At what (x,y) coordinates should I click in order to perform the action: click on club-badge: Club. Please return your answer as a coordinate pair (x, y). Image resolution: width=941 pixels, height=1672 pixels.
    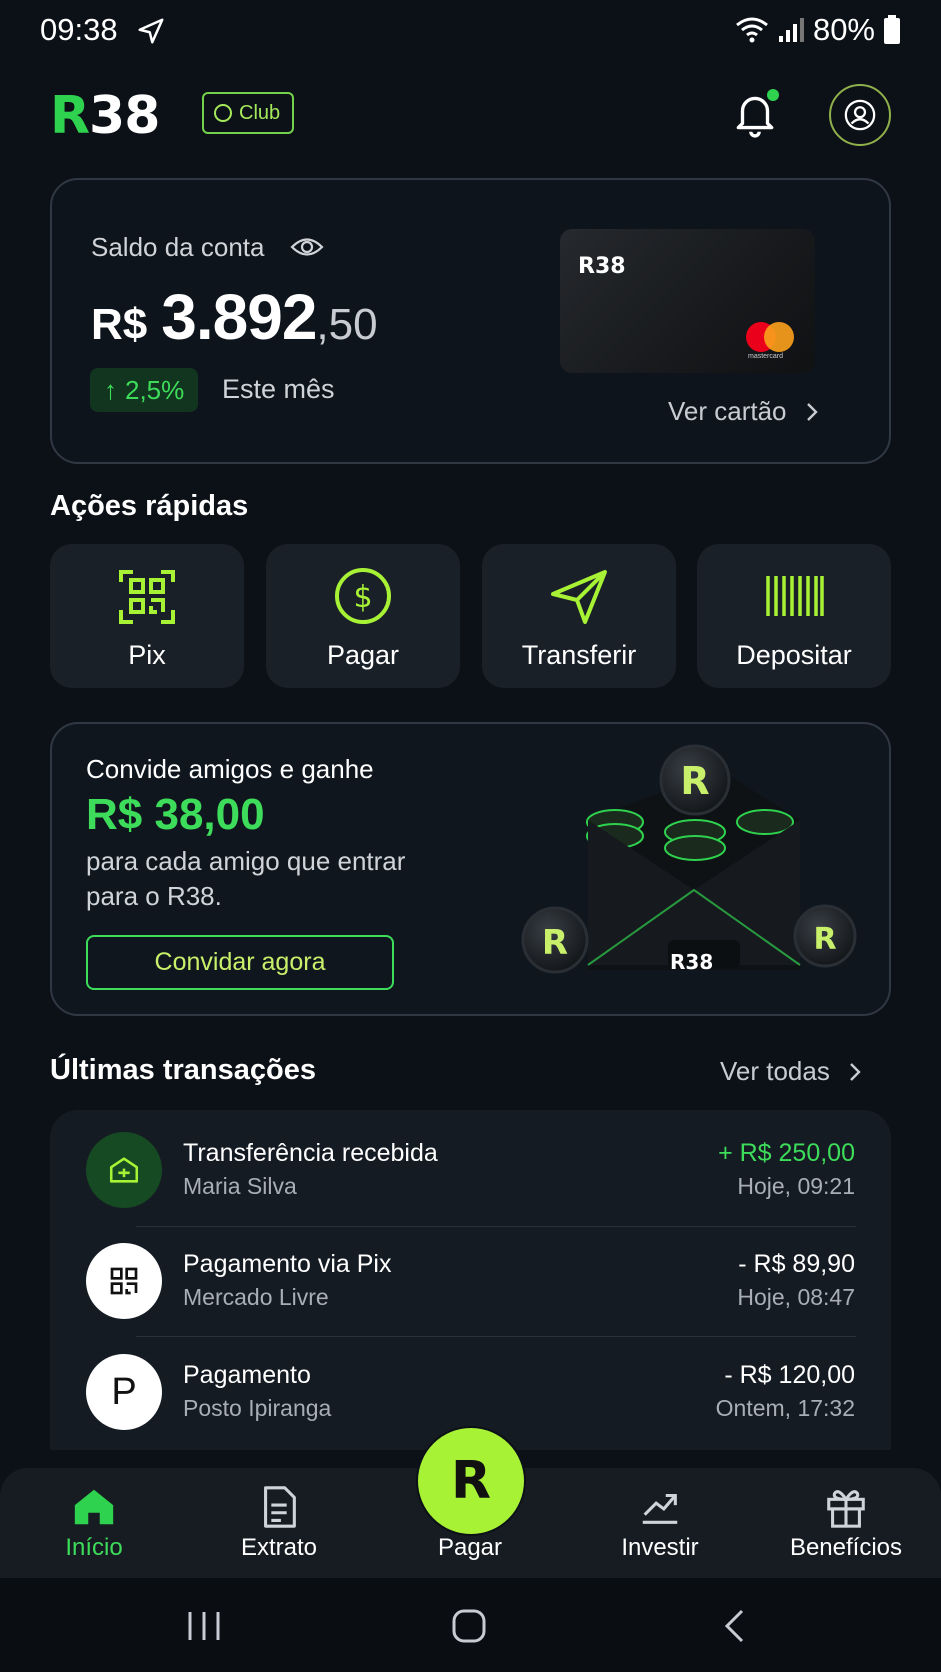
    Looking at the image, I should click on (248, 113).